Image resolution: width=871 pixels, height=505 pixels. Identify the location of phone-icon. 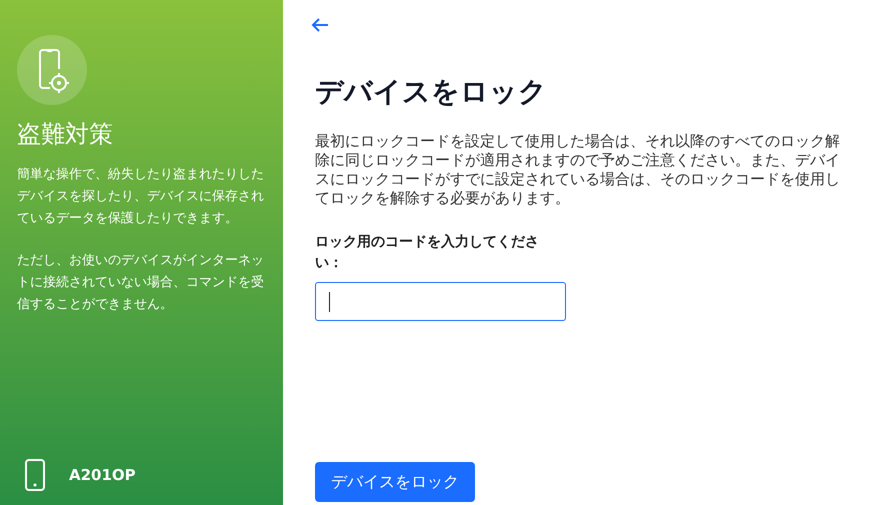
(35, 475).